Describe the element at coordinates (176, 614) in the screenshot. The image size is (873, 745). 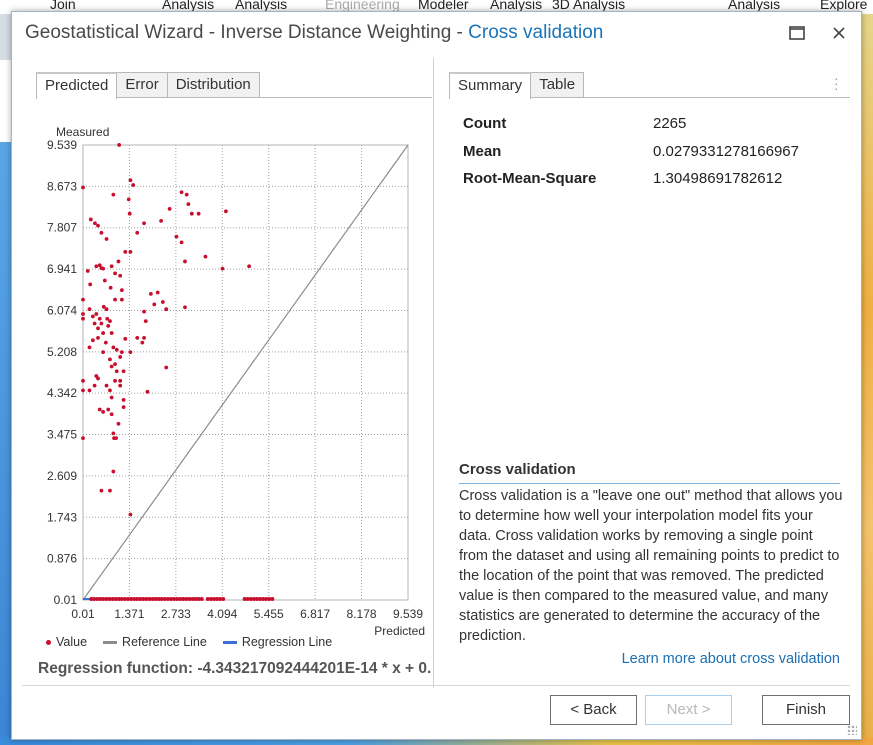
I see `x-tick-label: 2.733` at that location.